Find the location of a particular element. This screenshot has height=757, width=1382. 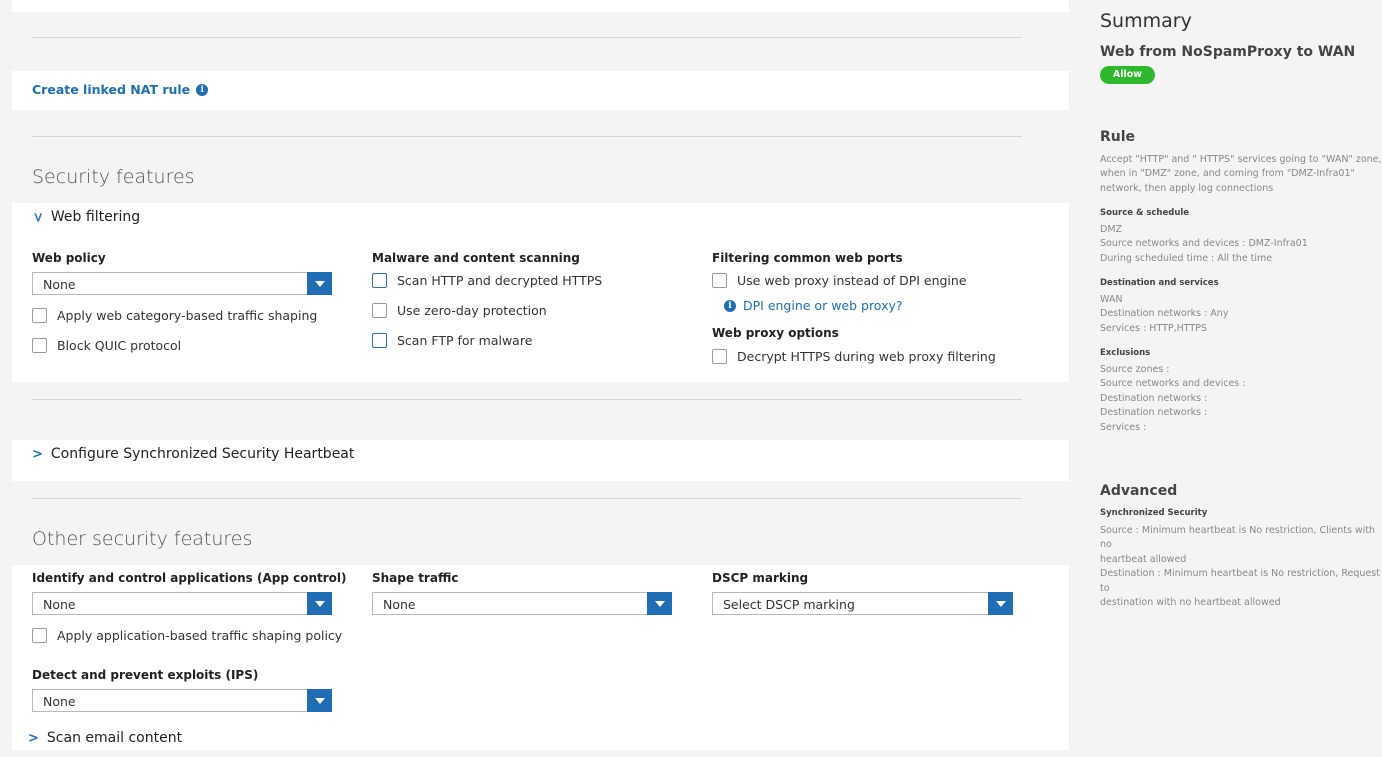

use-web-proxy-row: Use web proxy instead of DPI engine is located at coordinates (839, 280).